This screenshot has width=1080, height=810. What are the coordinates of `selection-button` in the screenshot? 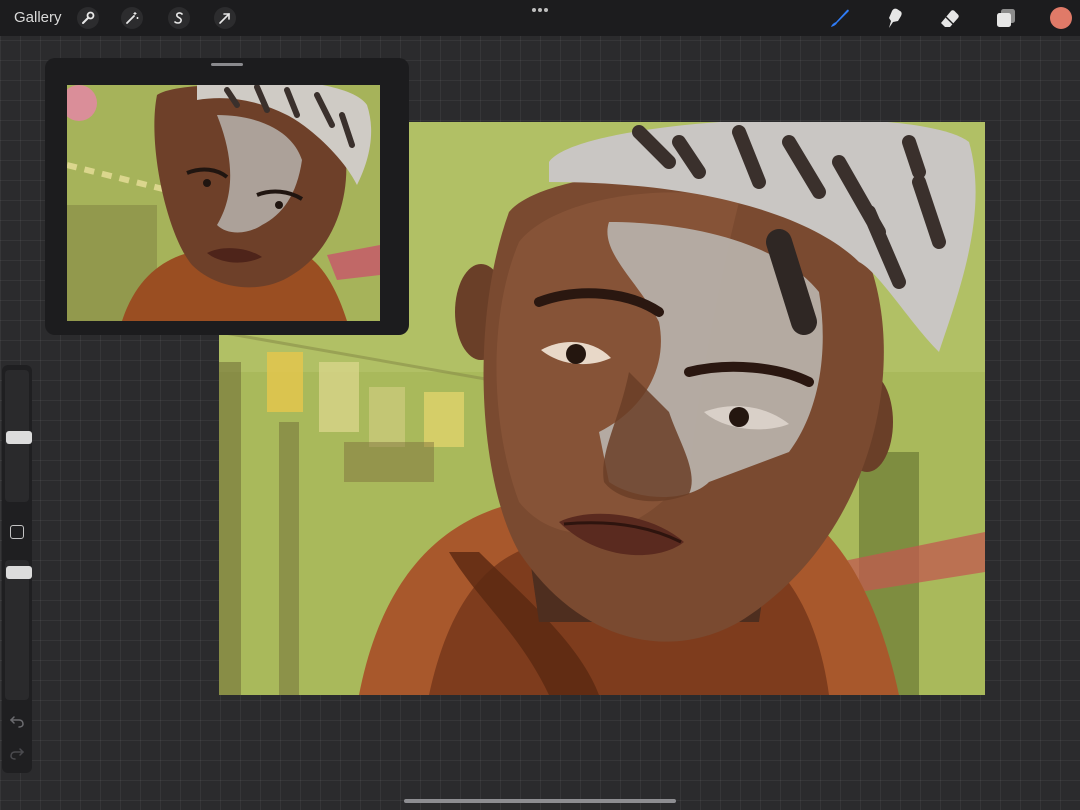 It's located at (179, 18).